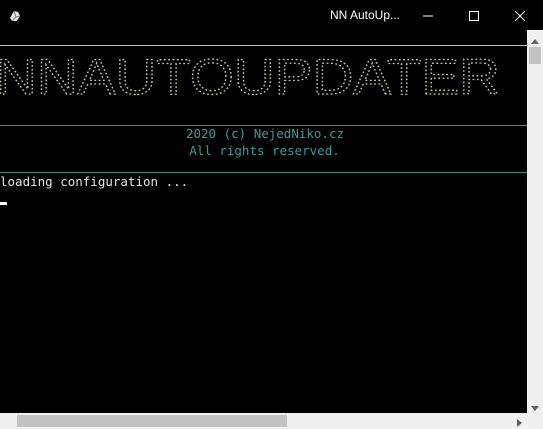 Image resolution: width=543 pixels, height=429 pixels. I want to click on vertical-scroll-thumb, so click(535, 55).